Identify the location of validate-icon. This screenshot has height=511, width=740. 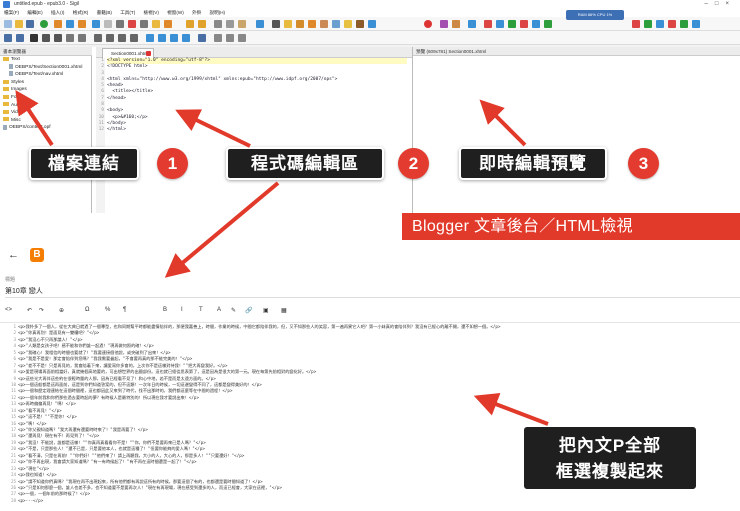
(156, 24).